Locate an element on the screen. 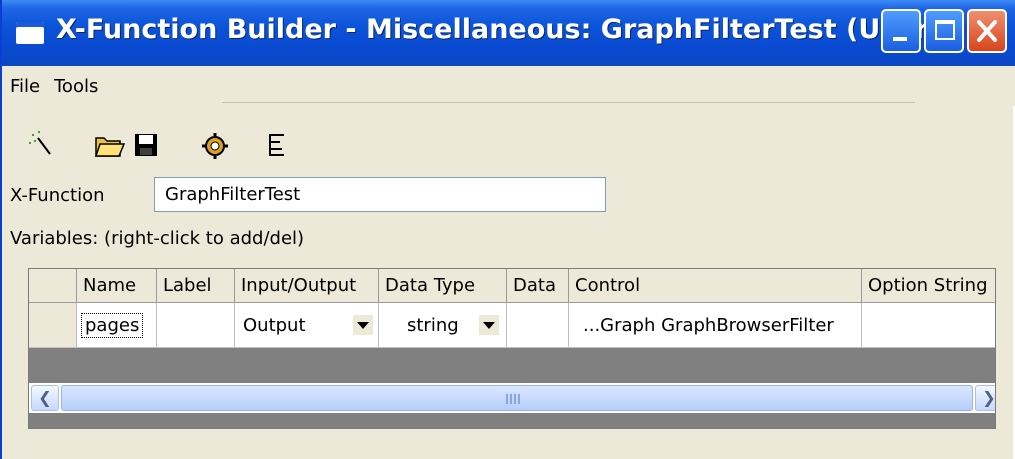  menu-separator is located at coordinates (568, 102).